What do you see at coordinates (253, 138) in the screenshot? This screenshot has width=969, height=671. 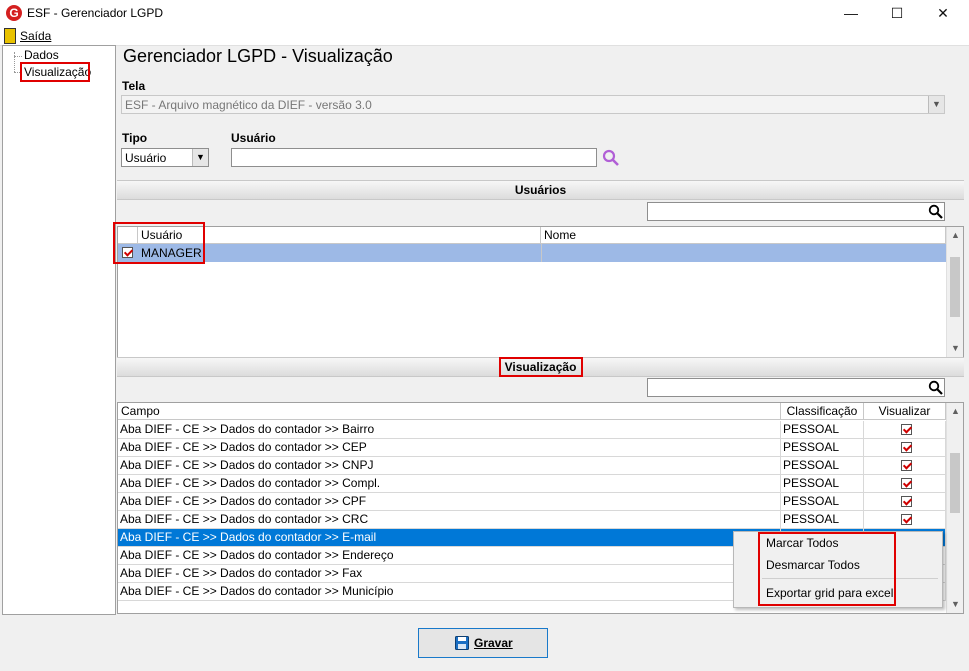 I see `usuario-label: Usuário` at bounding box center [253, 138].